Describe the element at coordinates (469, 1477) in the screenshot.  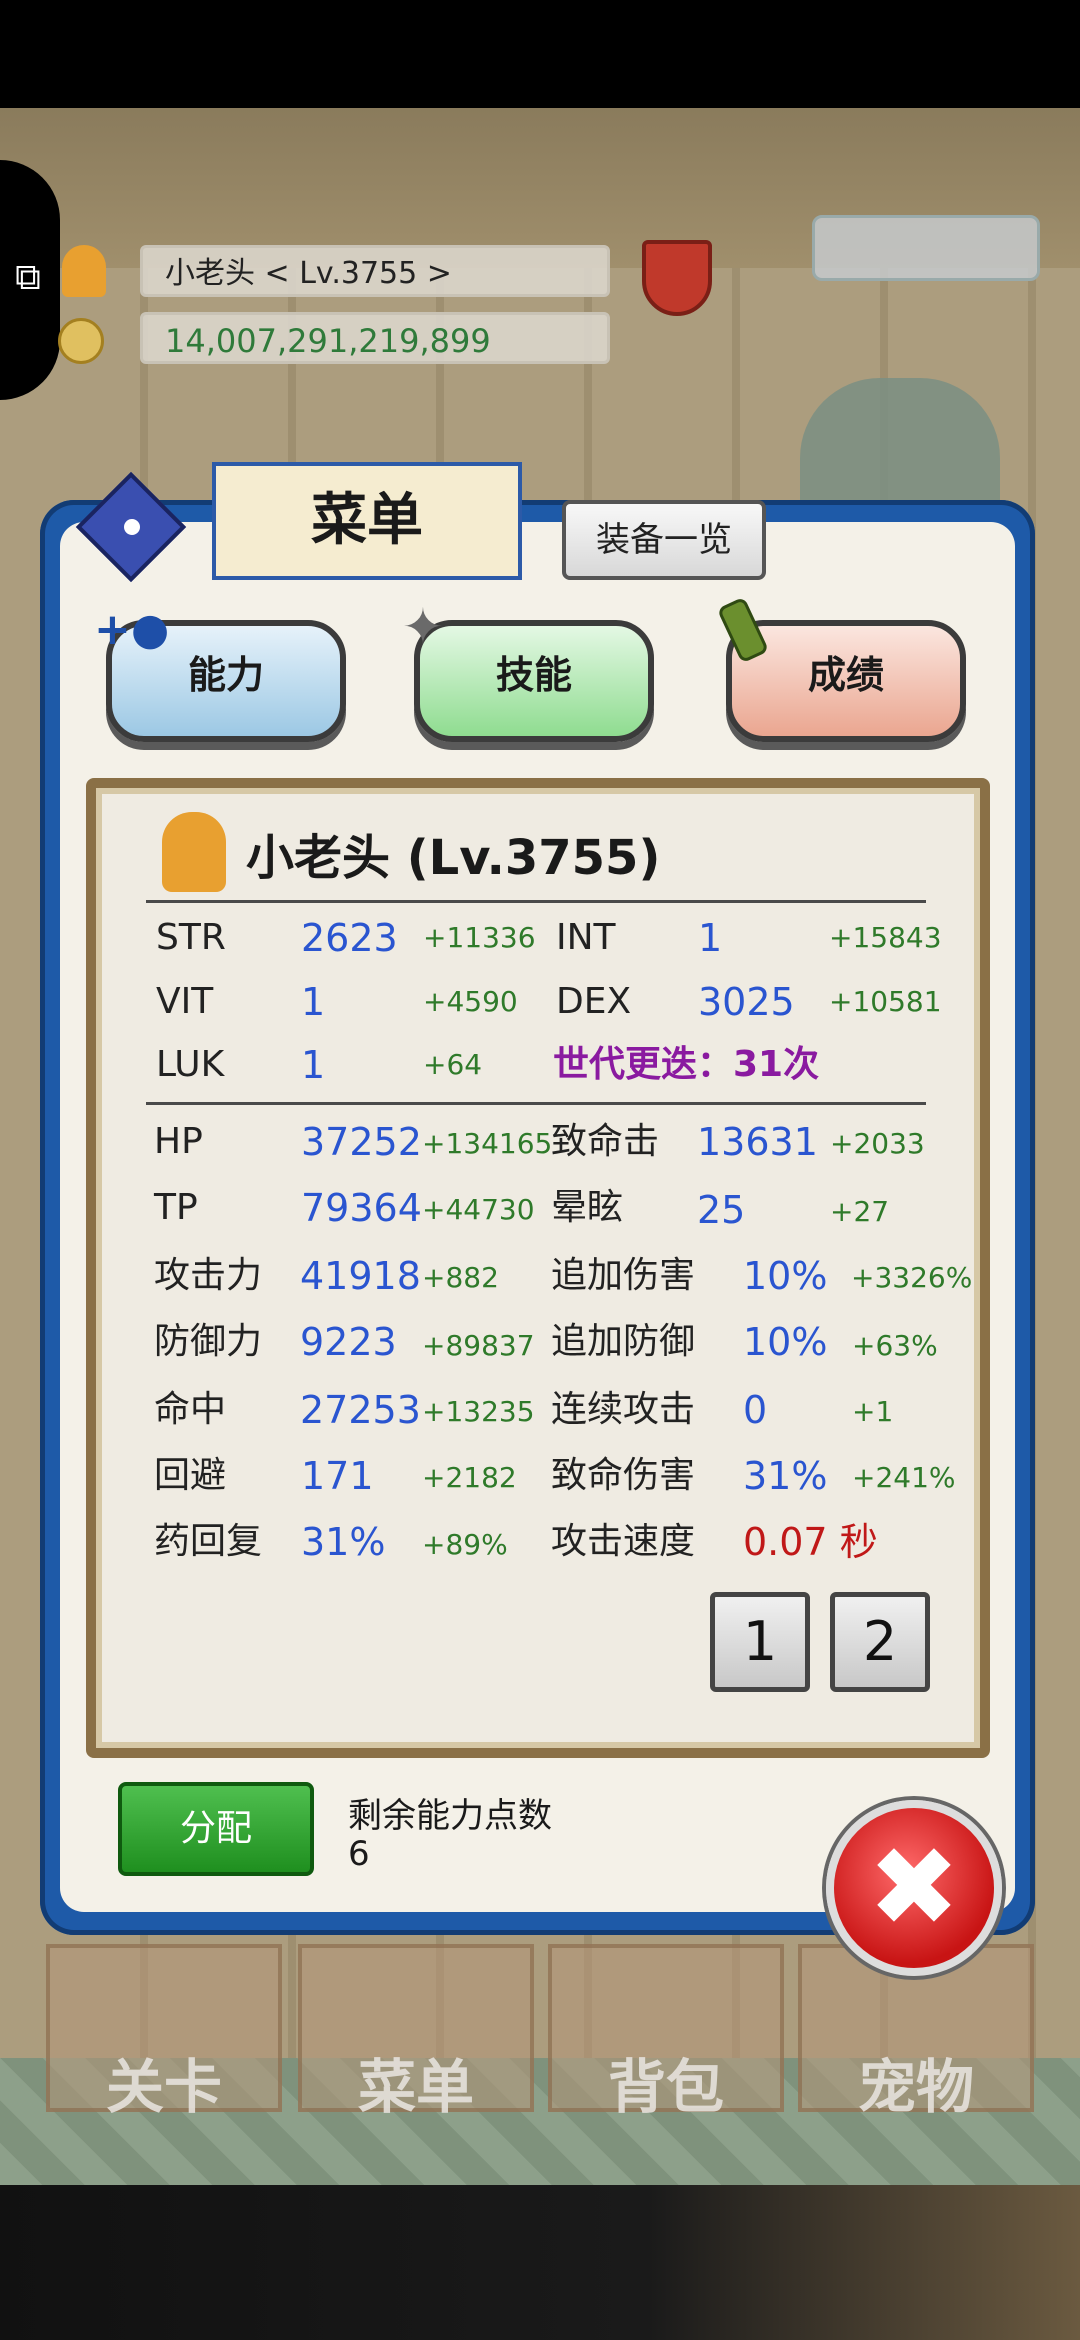
I see `stat-bonus-evade: +2182` at that location.